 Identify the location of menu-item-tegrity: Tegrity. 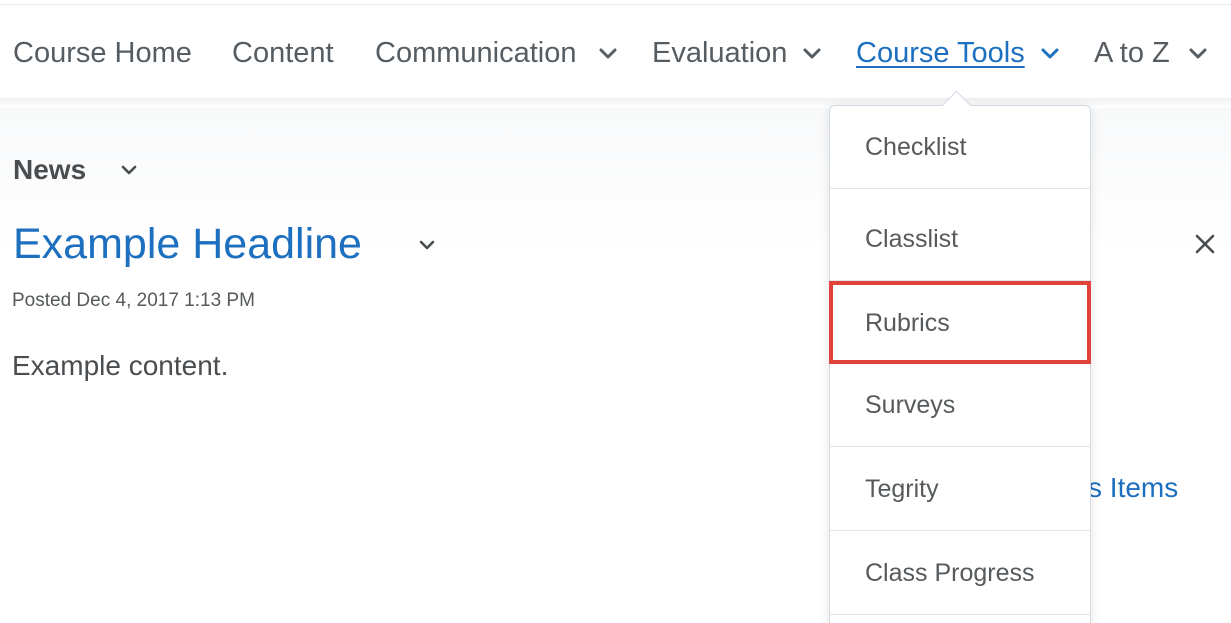
(960, 489).